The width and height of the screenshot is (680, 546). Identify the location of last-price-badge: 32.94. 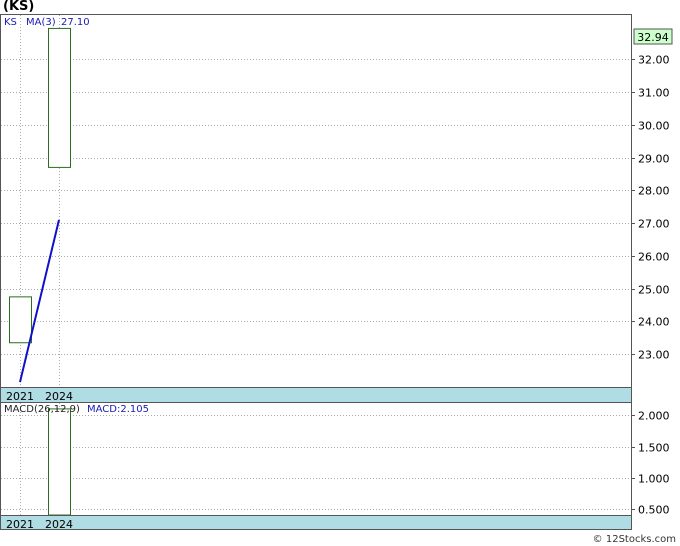
(653, 36).